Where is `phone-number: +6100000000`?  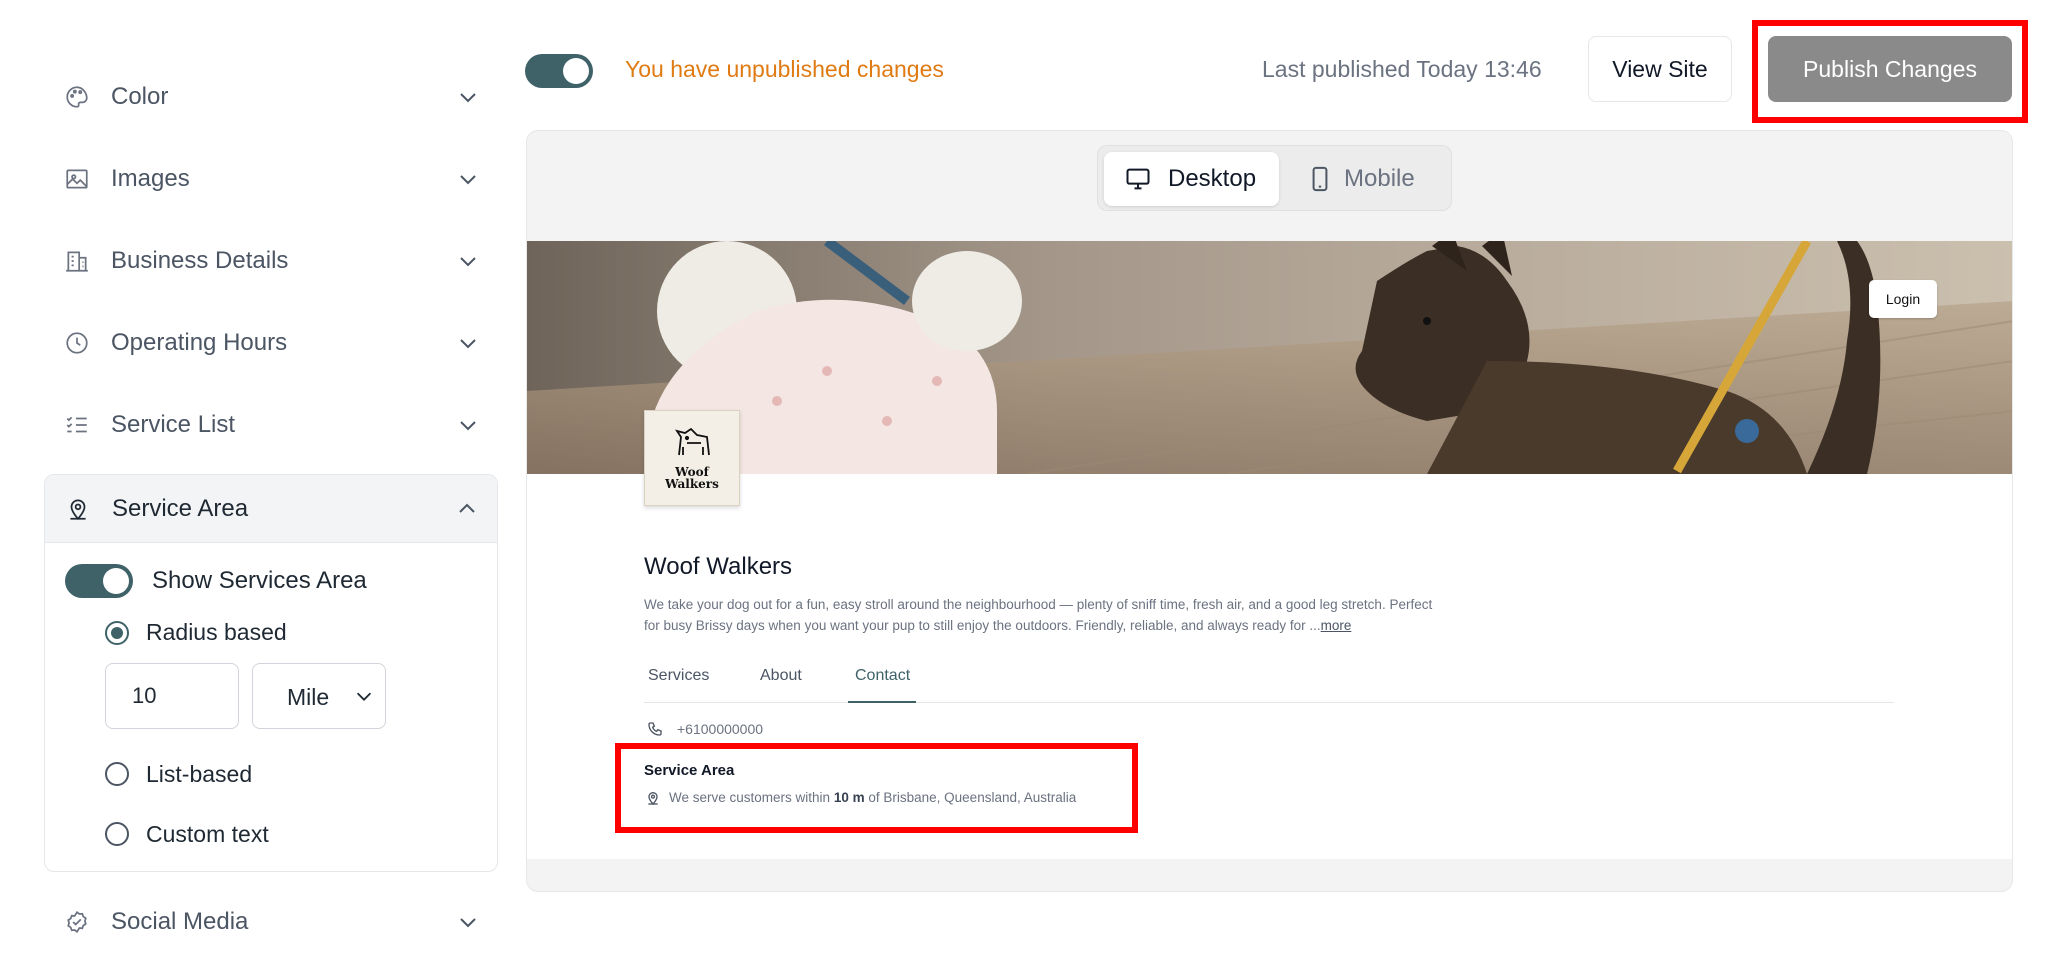 phone-number: +6100000000 is located at coordinates (720, 729).